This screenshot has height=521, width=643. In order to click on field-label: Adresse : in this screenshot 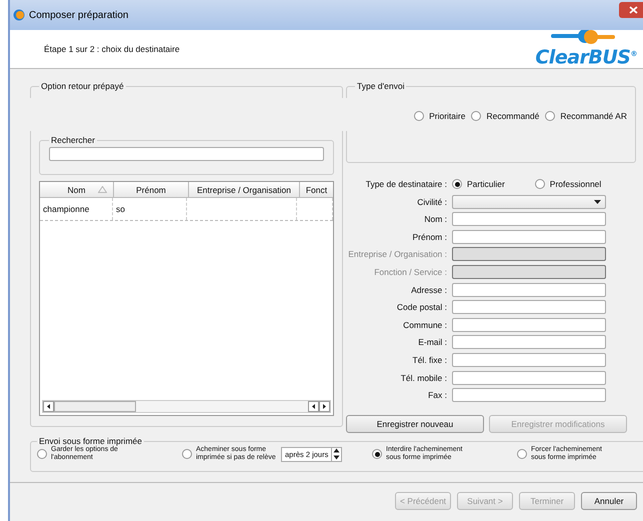, I will do `click(429, 289)`.